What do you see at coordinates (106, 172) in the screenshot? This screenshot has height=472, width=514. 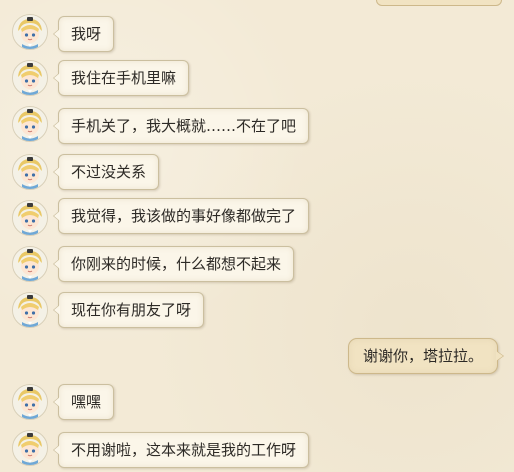 I see `message-bubble: 不过没关系` at bounding box center [106, 172].